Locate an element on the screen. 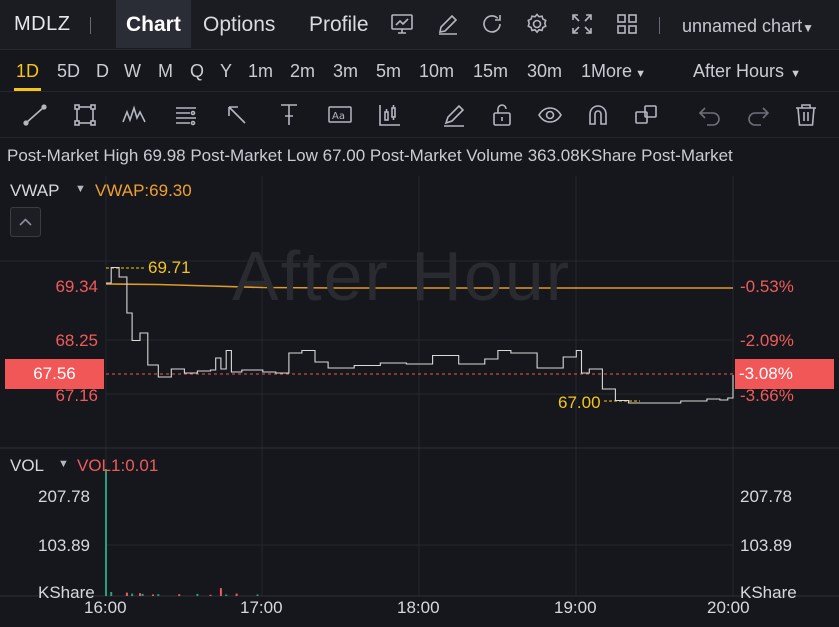  tab-profile: Profile is located at coordinates (339, 24).